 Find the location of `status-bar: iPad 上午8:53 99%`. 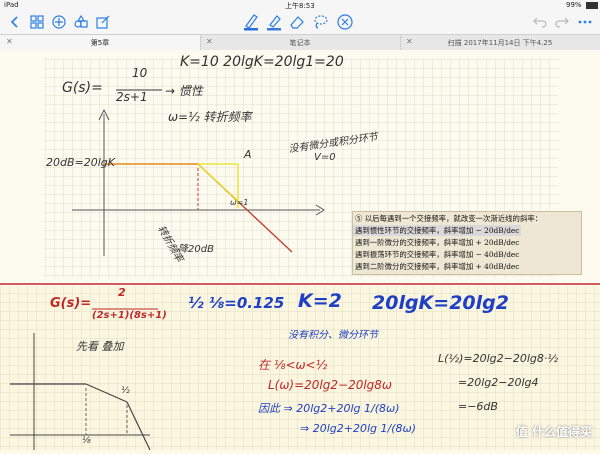

status-bar: iPad 上午8:53 99% is located at coordinates (300, 5).